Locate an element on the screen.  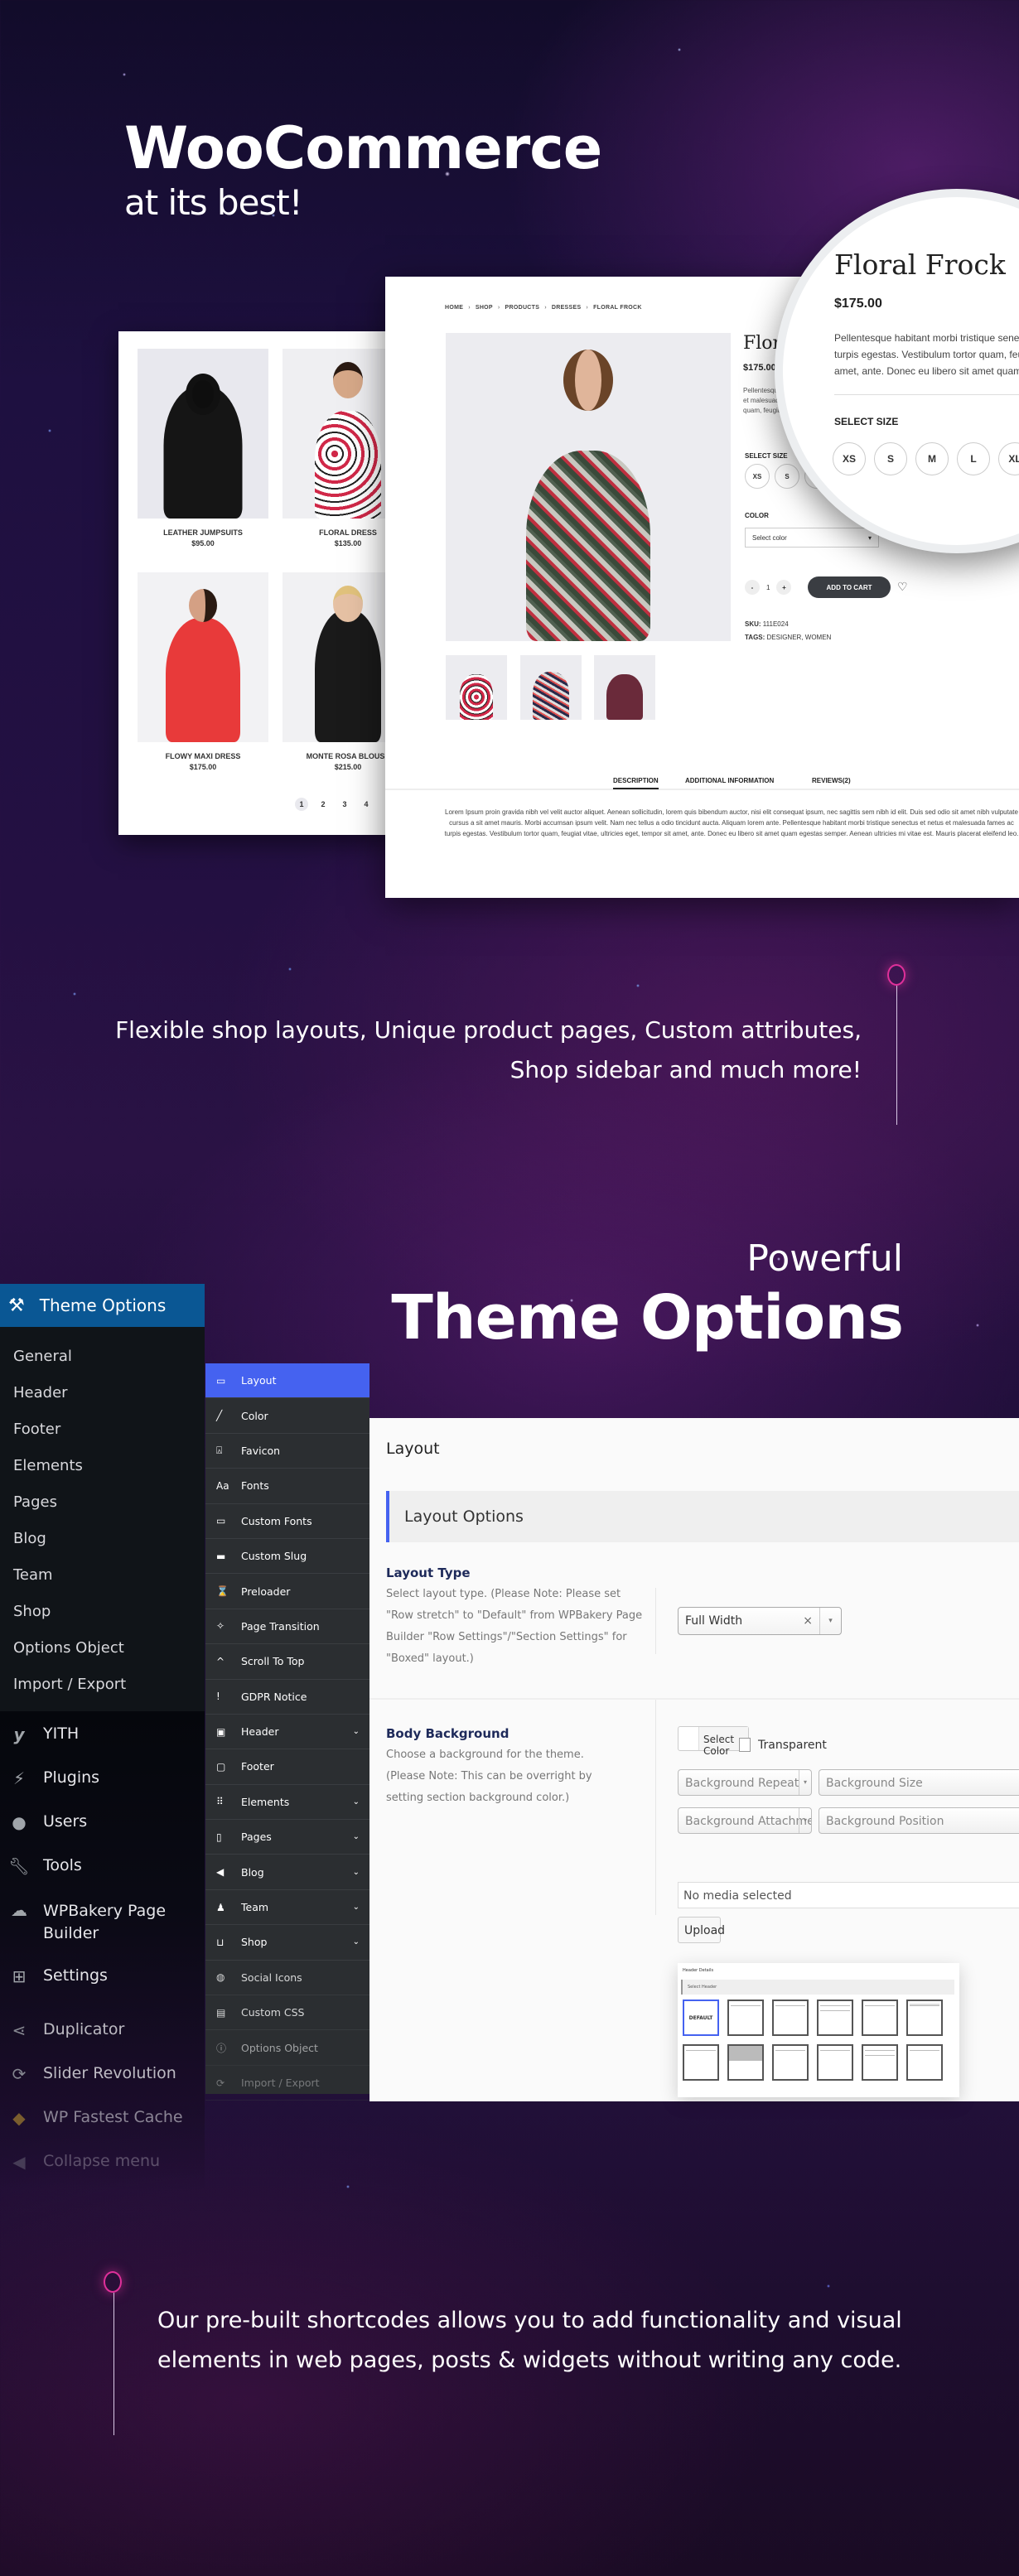
background-attachment-select: Background Attachment▾ is located at coordinates (745, 1820).